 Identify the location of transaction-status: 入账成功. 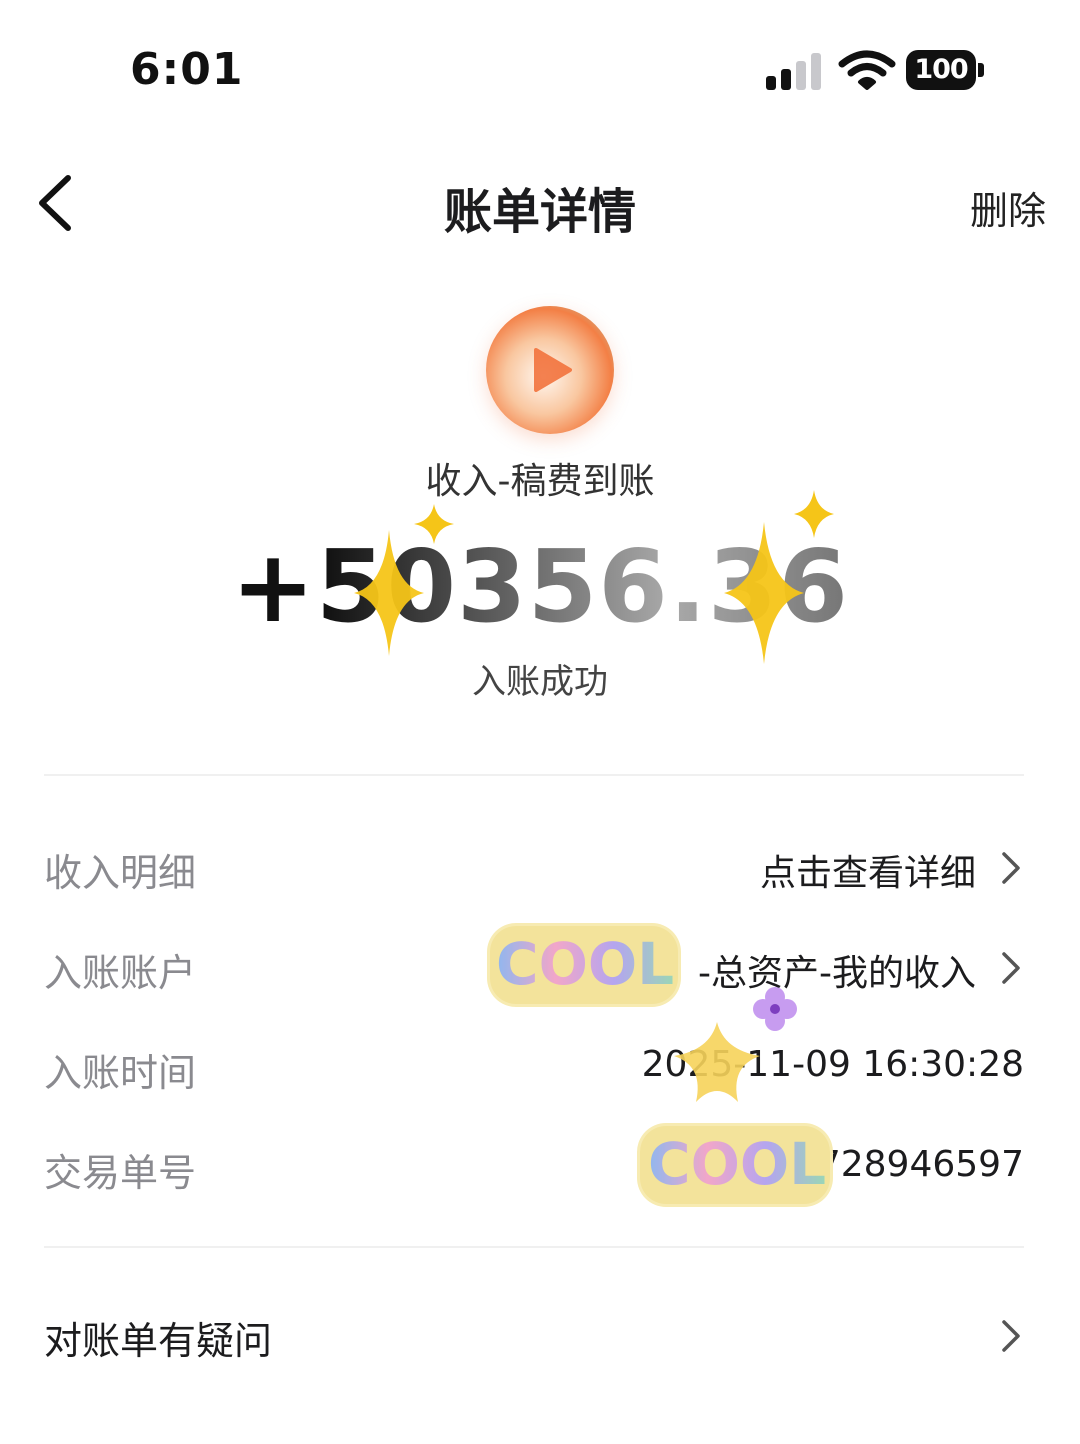
(540, 682).